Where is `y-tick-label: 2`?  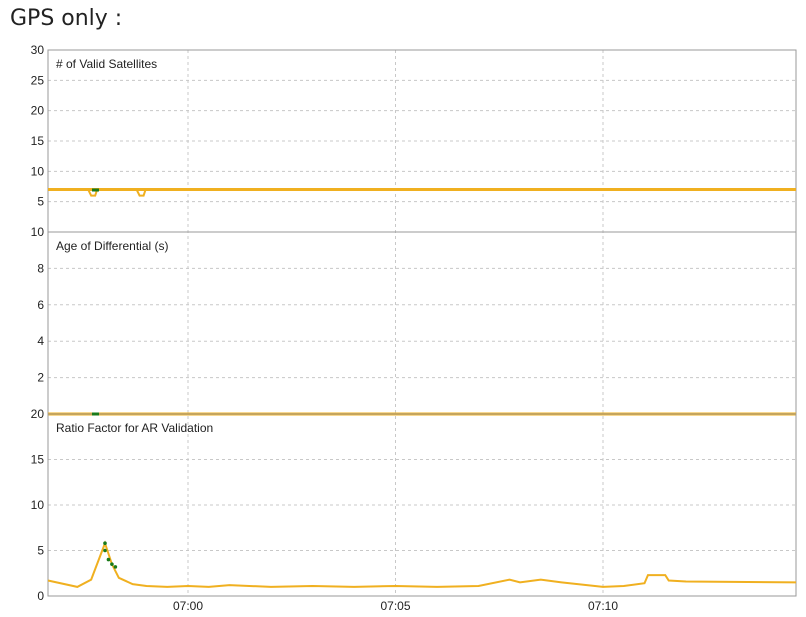
y-tick-label: 2 is located at coordinates (40, 378).